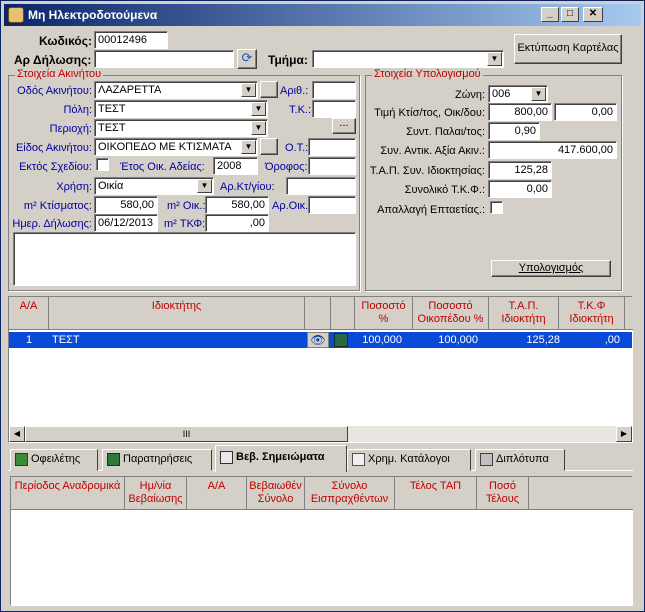 This screenshot has width=645, height=612. I want to click on date-label: Ημερ. Δήλωσης:, so click(52, 224).